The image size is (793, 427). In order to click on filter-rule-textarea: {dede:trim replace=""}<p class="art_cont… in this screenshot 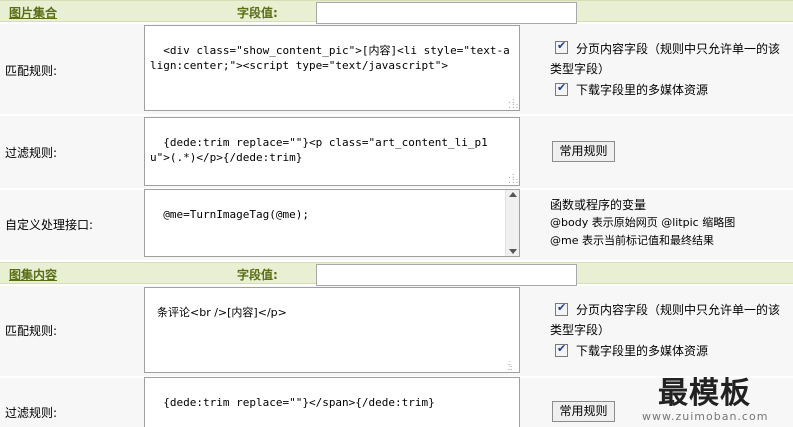, I will do `click(332, 151)`.